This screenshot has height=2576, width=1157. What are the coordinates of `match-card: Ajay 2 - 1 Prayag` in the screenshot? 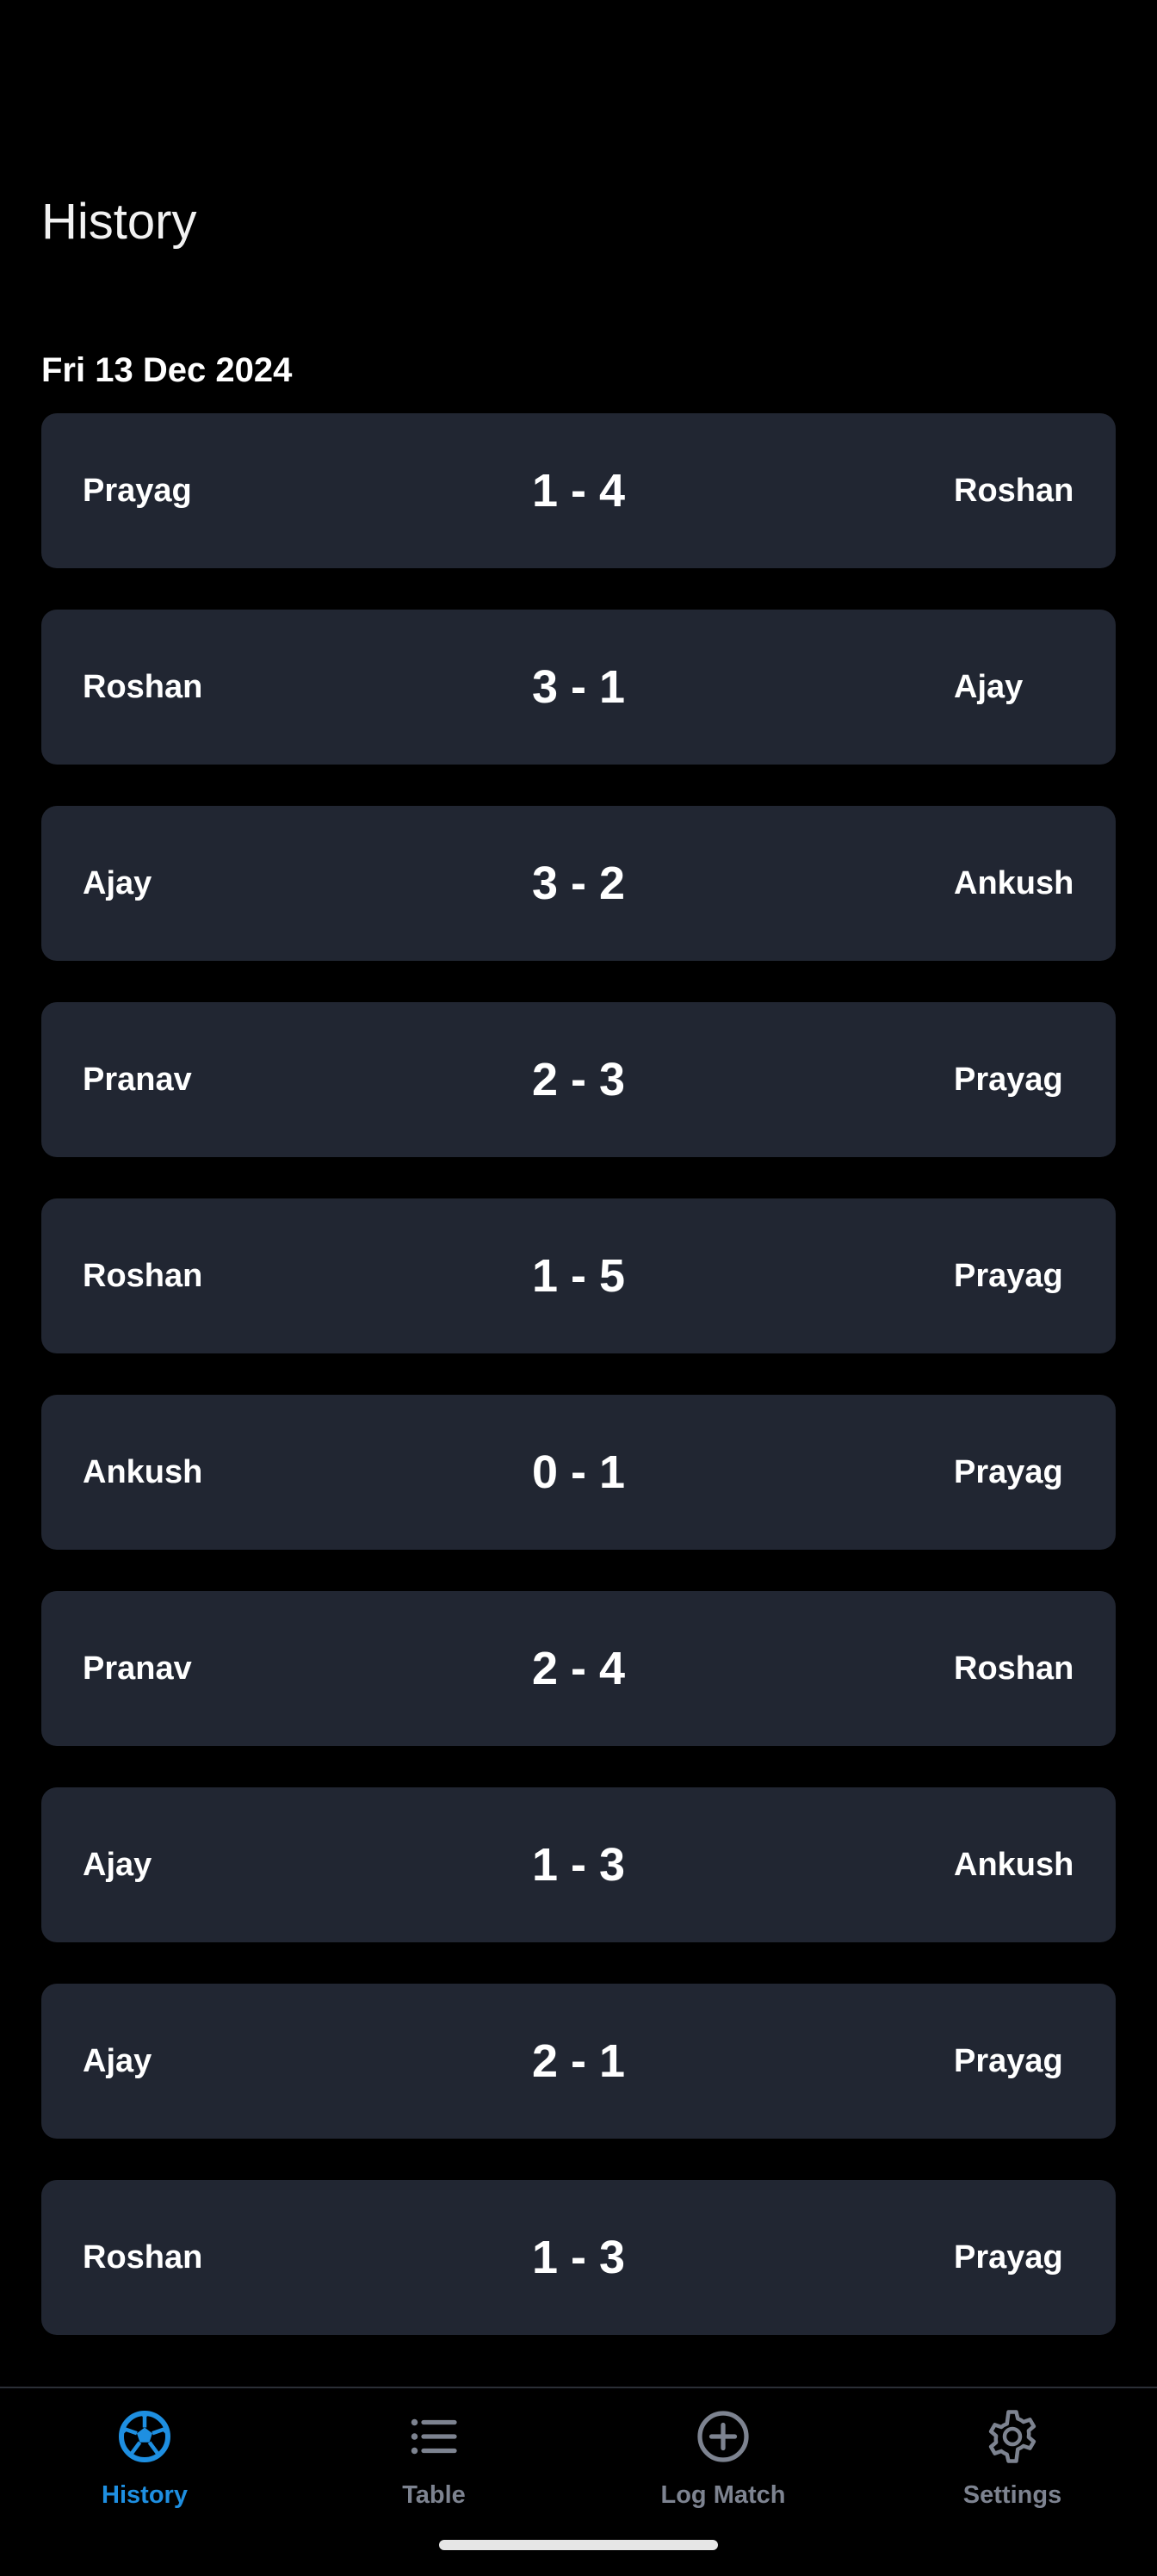 It's located at (579, 2061).